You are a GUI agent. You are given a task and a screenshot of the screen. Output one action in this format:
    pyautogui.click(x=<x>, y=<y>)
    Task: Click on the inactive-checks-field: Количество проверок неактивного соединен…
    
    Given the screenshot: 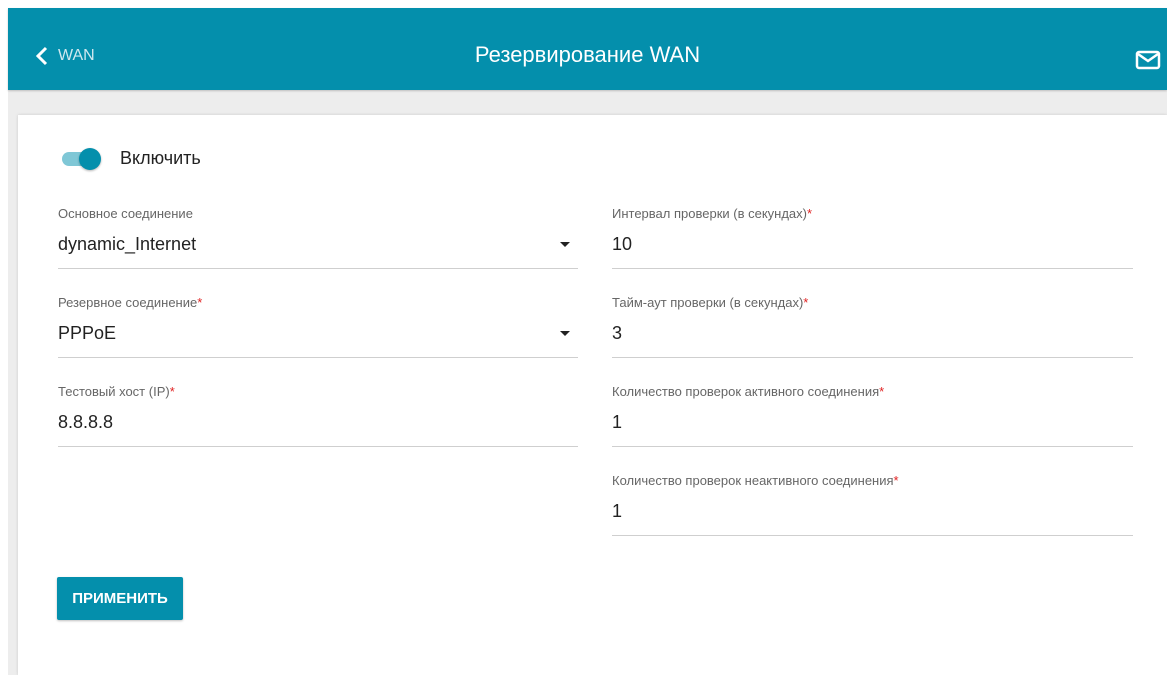 What is the action you would take?
    pyautogui.click(x=872, y=504)
    